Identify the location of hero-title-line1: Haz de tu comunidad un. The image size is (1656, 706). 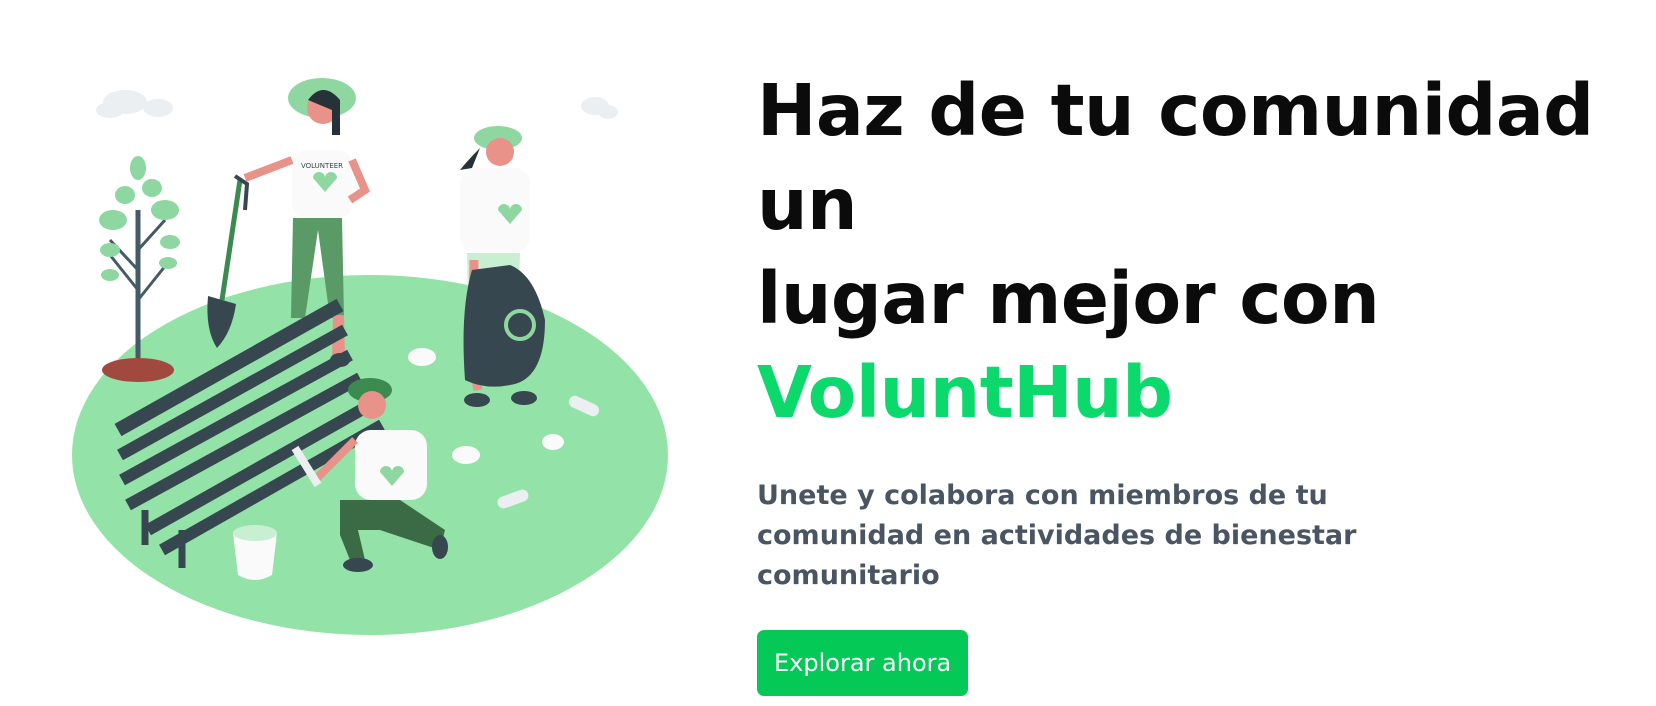
(1175, 157).